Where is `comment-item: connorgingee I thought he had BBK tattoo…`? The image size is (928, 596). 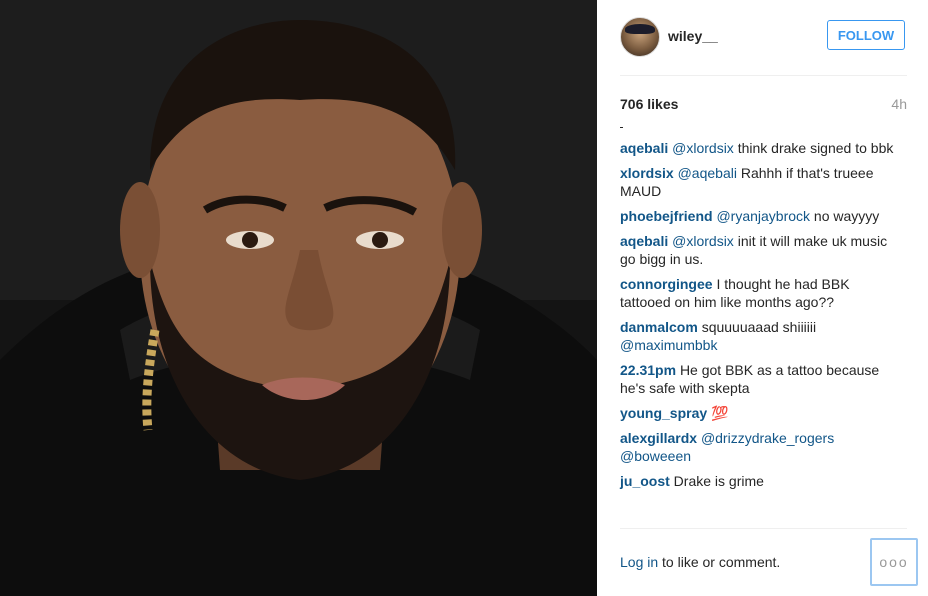 comment-item: connorgingee I thought he had BBK tattoo… is located at coordinates (760, 293).